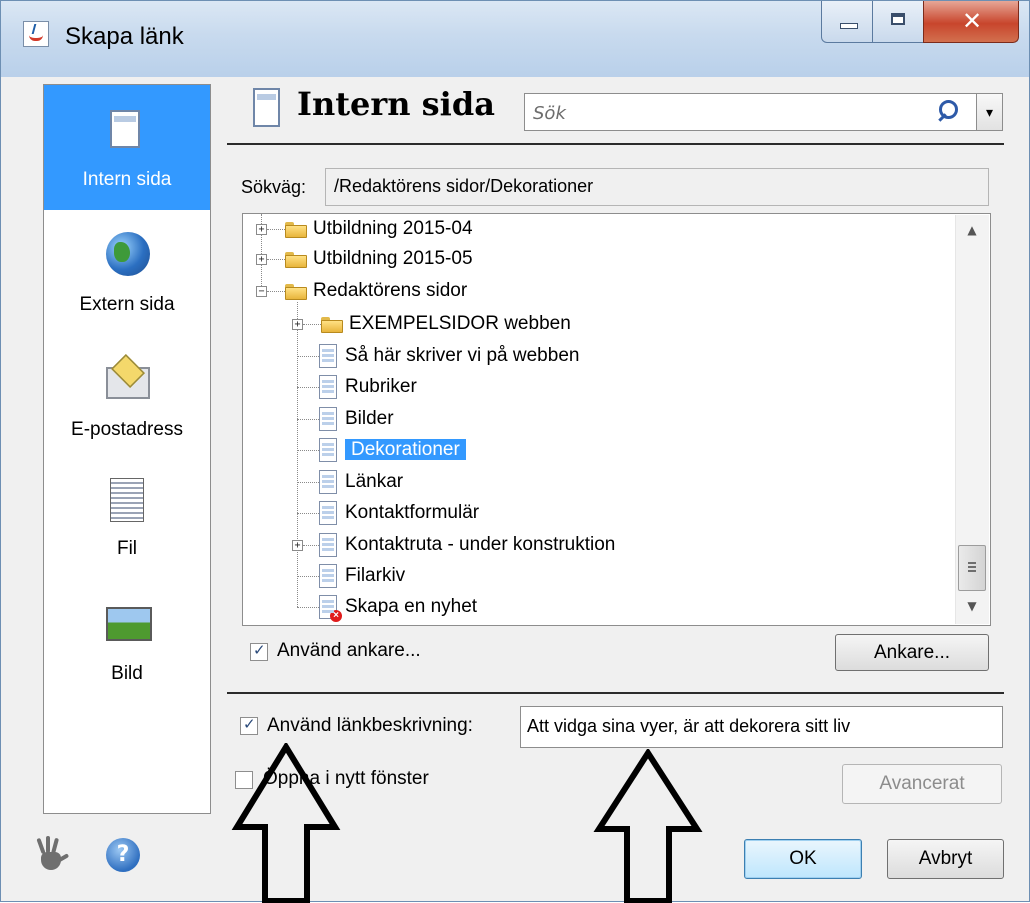 Image resolution: width=1030 pixels, height=903 pixels. What do you see at coordinates (127, 429) in the screenshot?
I see `sidebar-item-label: E-postadress` at bounding box center [127, 429].